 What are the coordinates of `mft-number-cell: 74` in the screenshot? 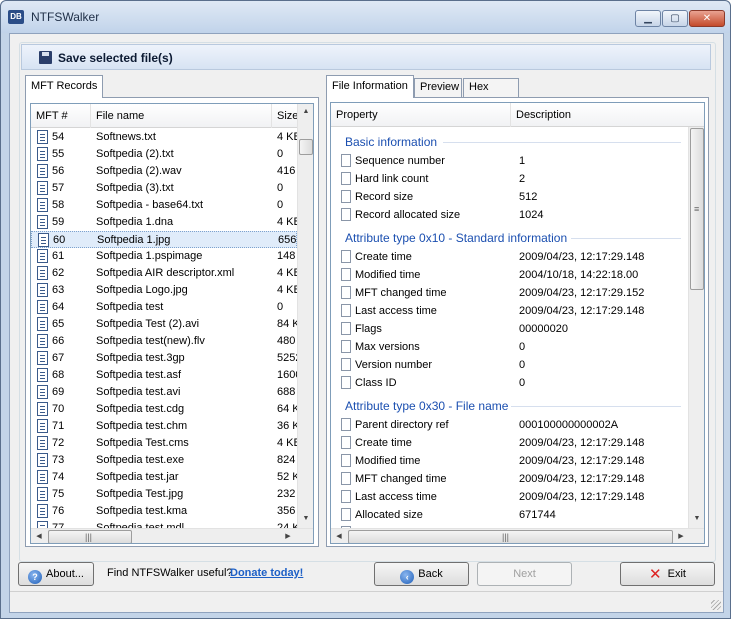 It's located at (58, 477).